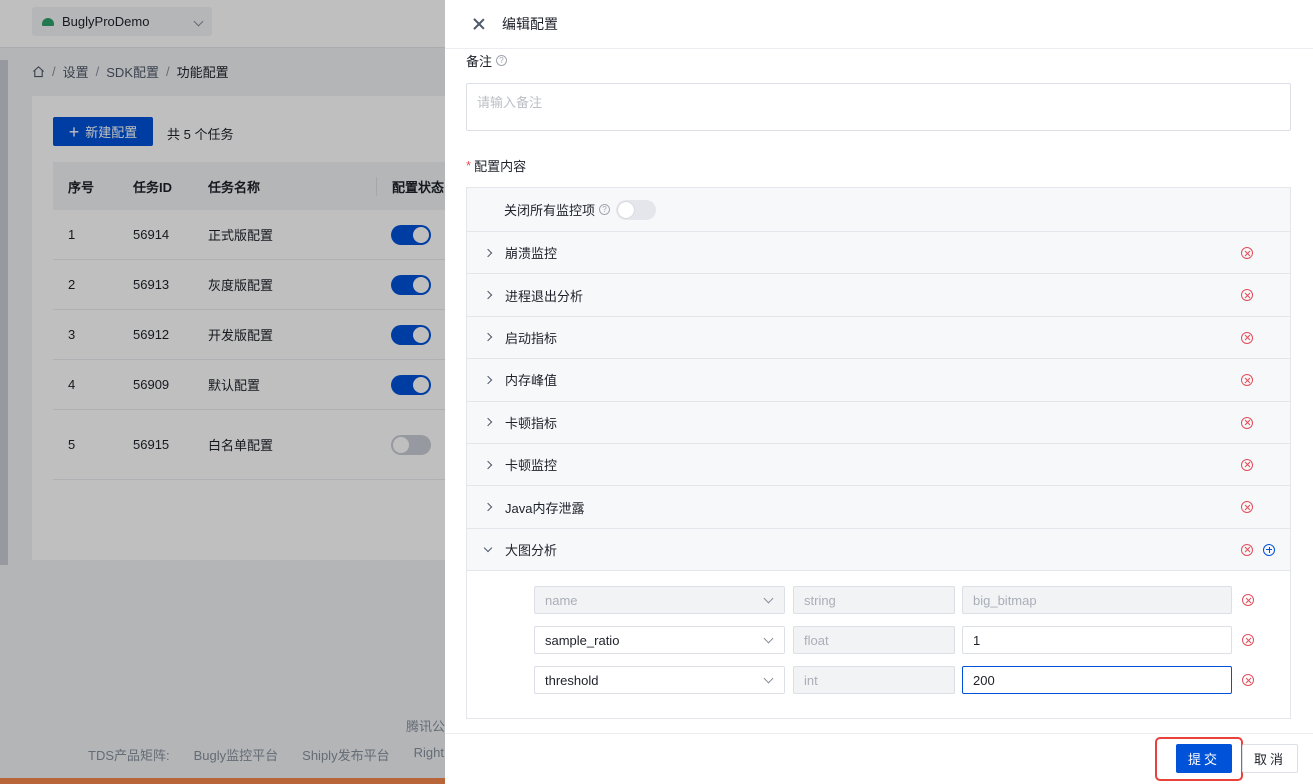 The height and width of the screenshot is (784, 1313). I want to click on param-key-select: sample_ratio, so click(659, 640).